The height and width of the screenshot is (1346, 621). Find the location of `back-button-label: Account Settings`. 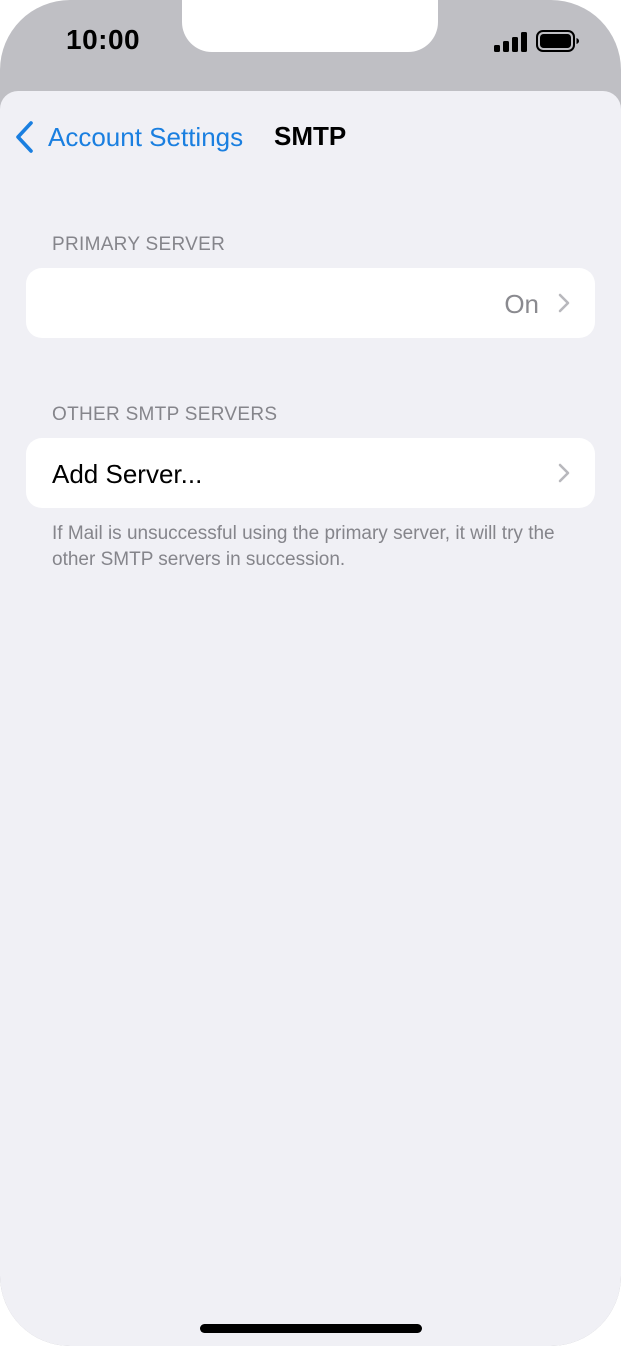

back-button-label: Account Settings is located at coordinates (146, 136).